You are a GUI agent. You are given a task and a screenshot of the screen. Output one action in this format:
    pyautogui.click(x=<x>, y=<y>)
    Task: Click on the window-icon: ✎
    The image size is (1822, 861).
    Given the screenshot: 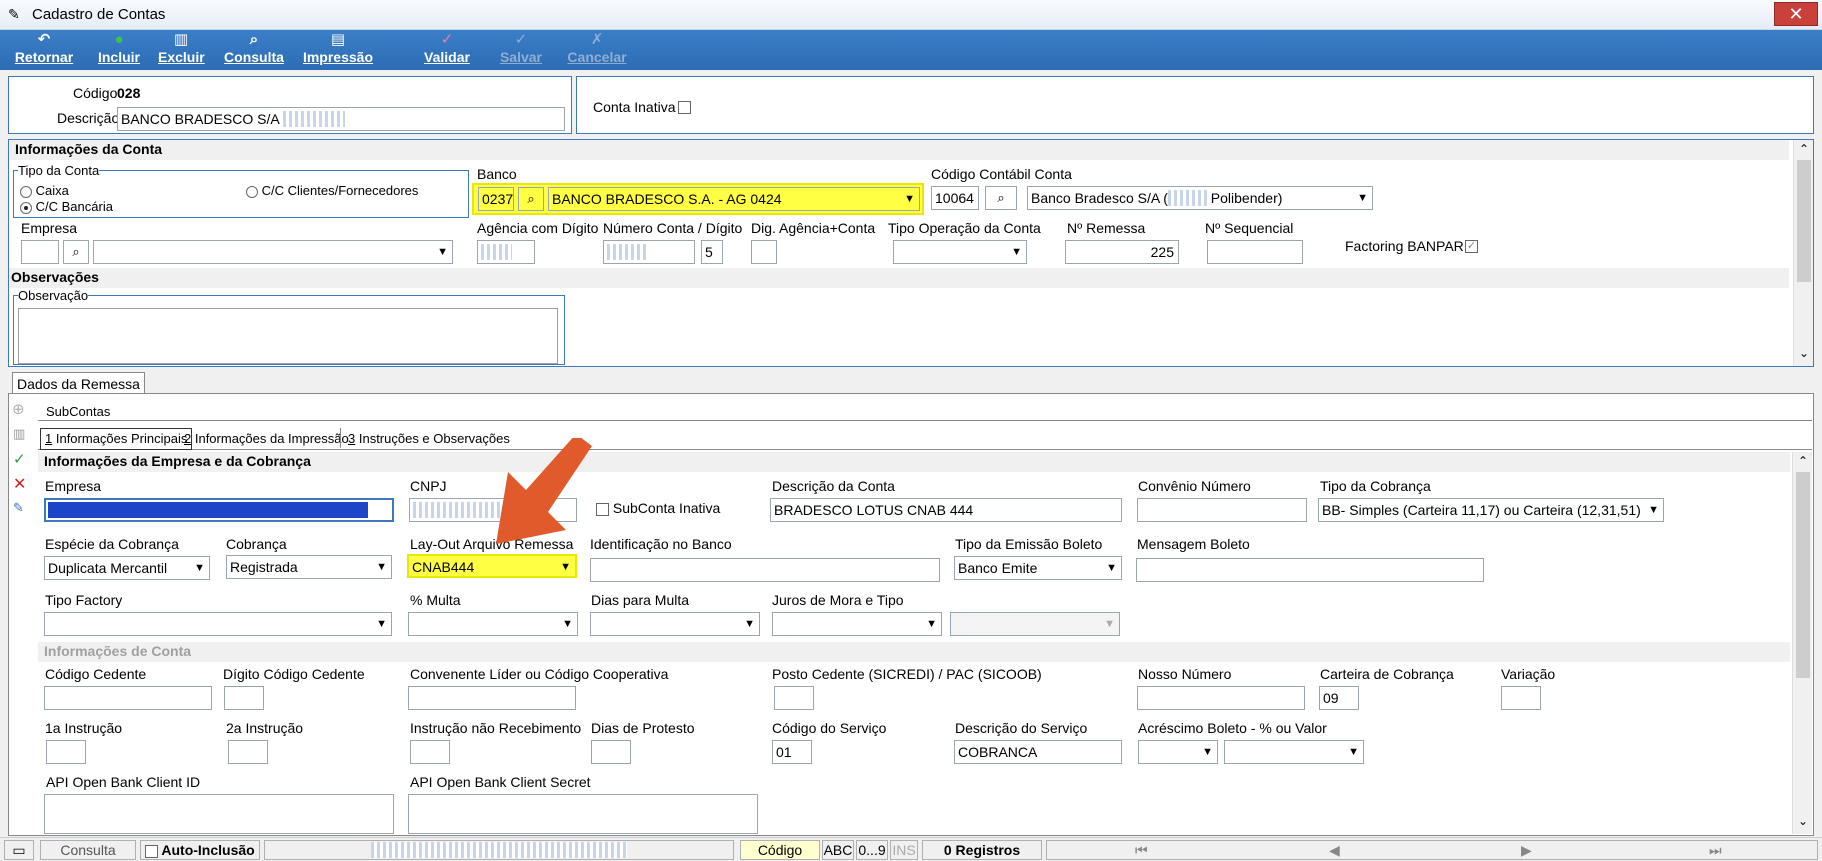 What is the action you would take?
    pyautogui.click(x=14, y=14)
    